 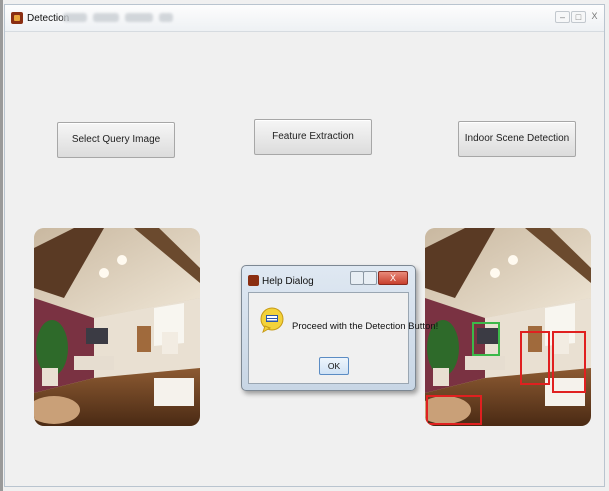 What do you see at coordinates (334, 366) in the screenshot?
I see `ok-button: OK` at bounding box center [334, 366].